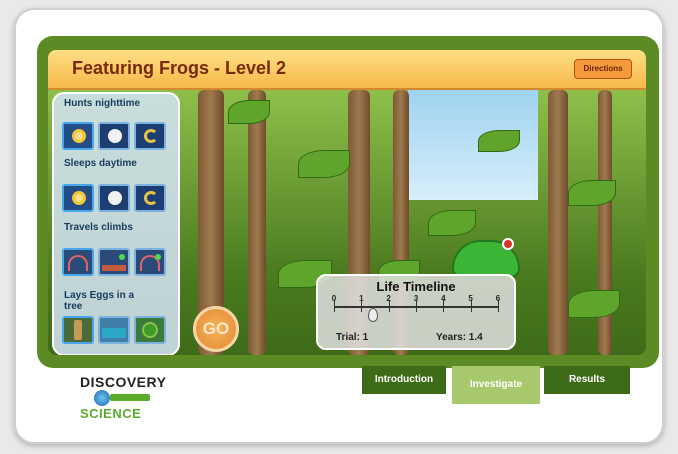  What do you see at coordinates (130, 397) in the screenshot?
I see `logo-bar` at bounding box center [130, 397].